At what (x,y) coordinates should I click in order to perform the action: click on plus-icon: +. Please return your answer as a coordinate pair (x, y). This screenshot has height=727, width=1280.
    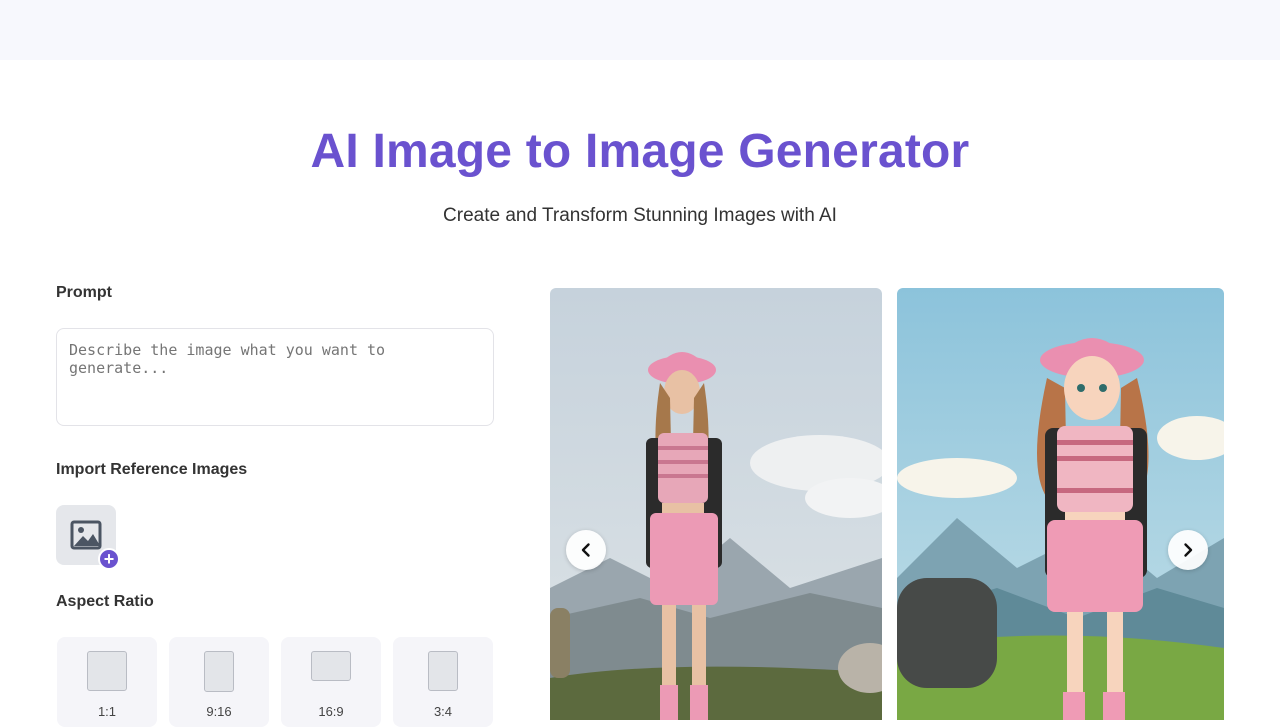
    Looking at the image, I should click on (109, 559).